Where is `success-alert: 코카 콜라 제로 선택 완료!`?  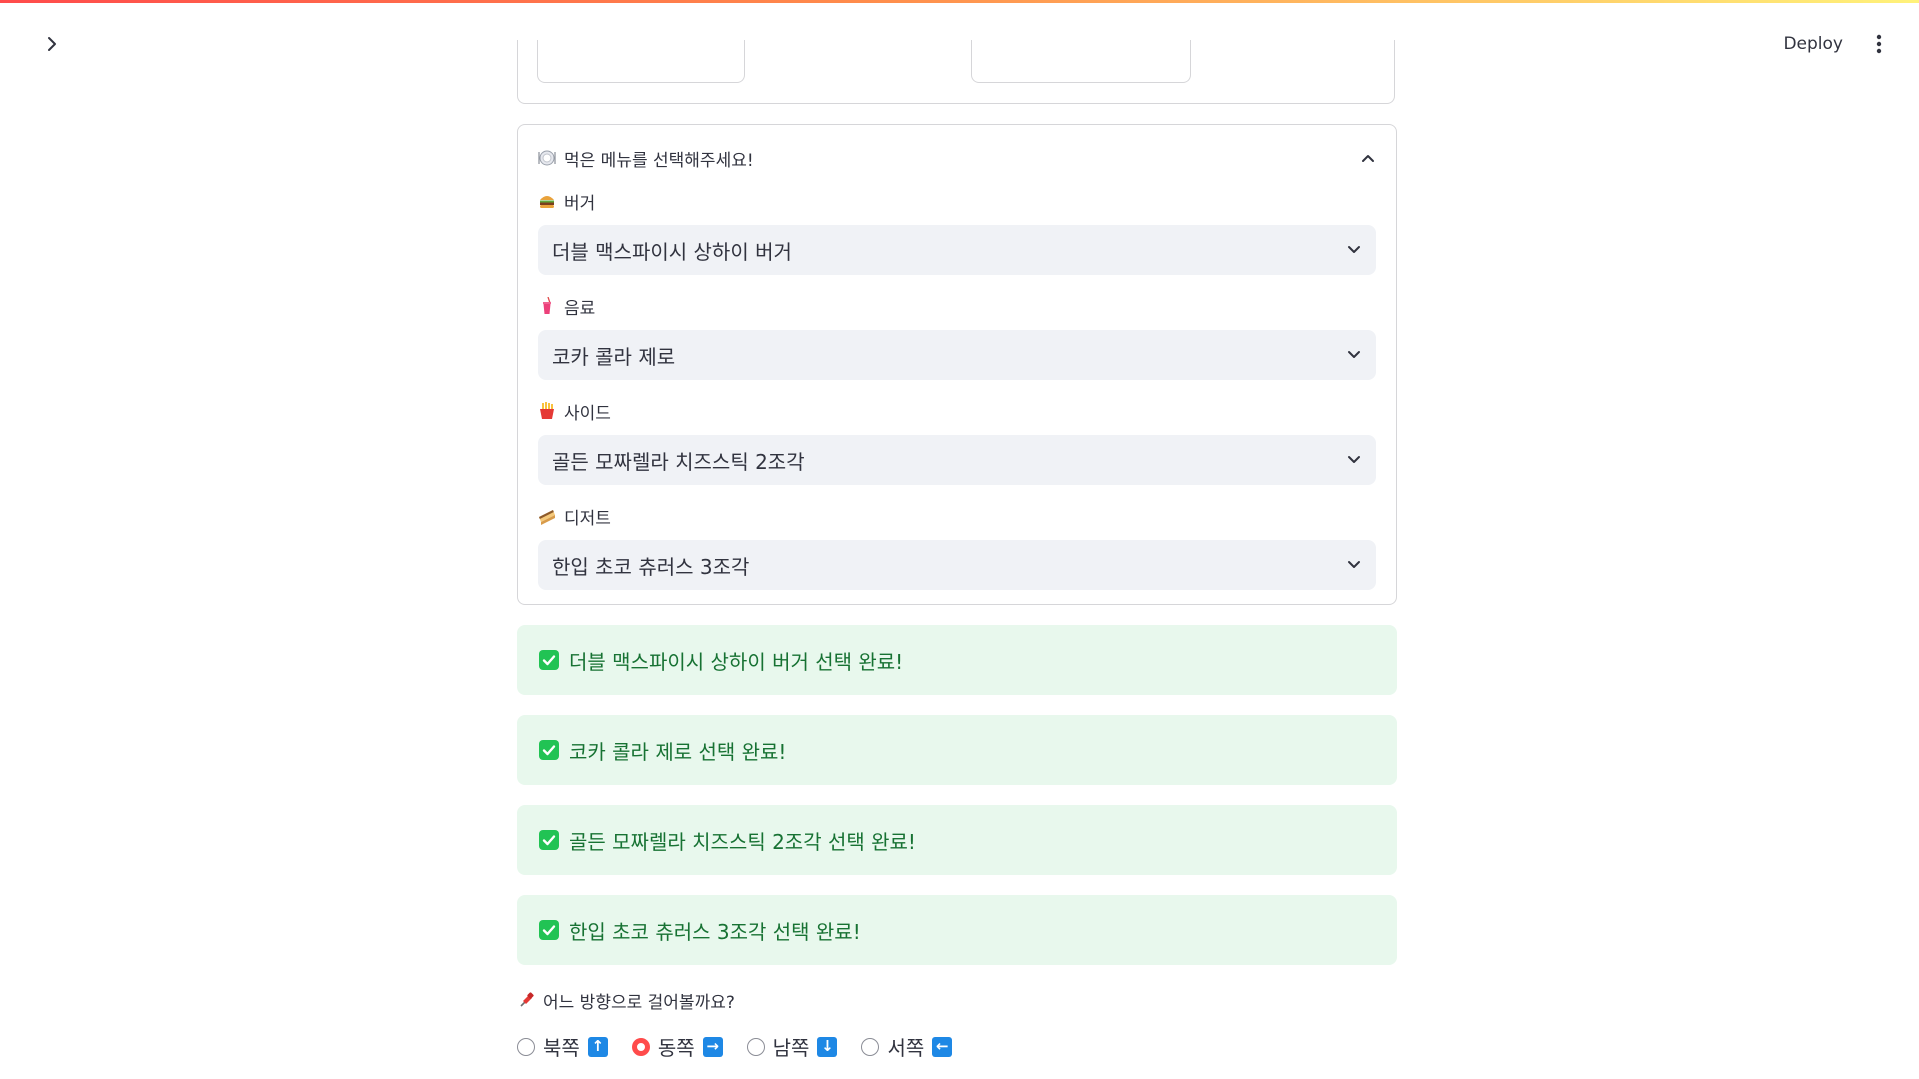 success-alert: 코카 콜라 제로 선택 완료! is located at coordinates (957, 750).